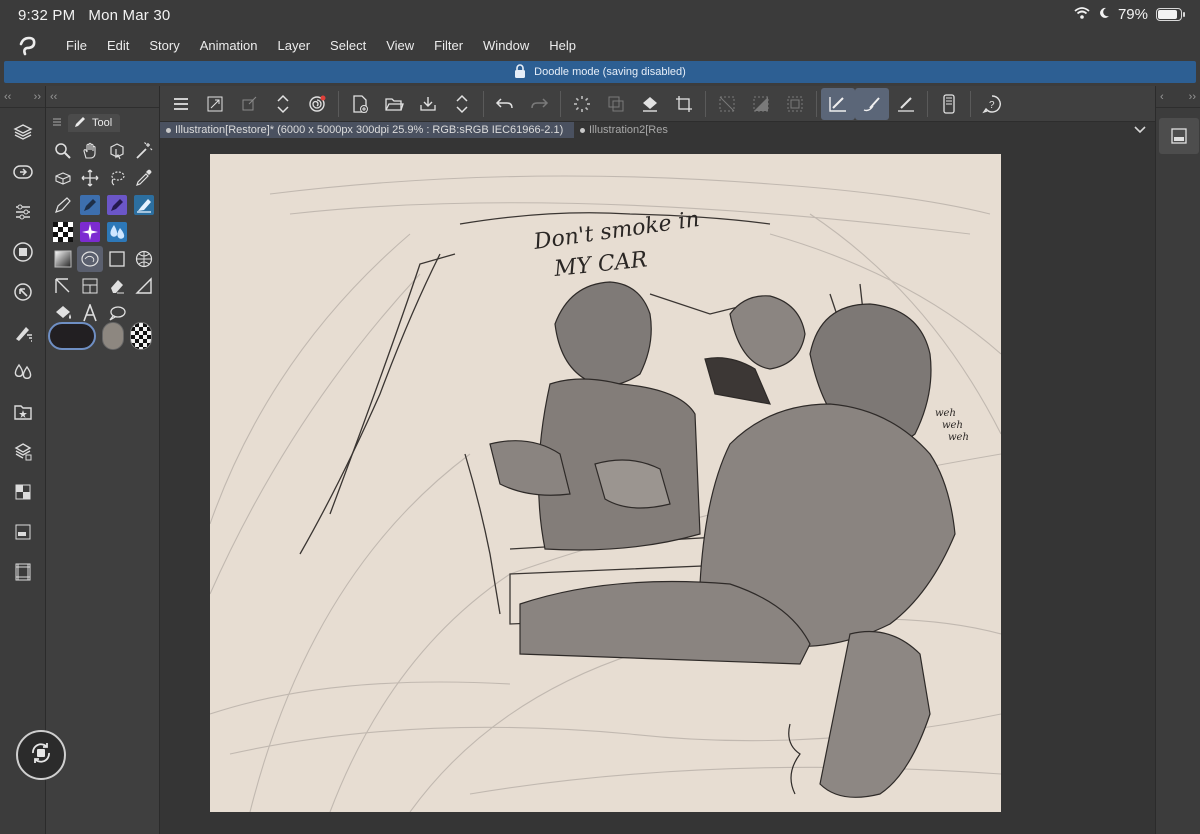  What do you see at coordinates (400, 46) in the screenshot?
I see `menu-view: View` at bounding box center [400, 46].